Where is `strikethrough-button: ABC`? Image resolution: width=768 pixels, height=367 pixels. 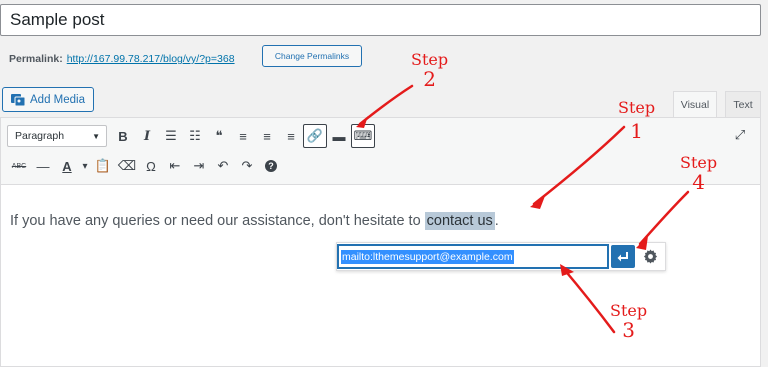
strikethrough-button: ABC is located at coordinates (19, 166).